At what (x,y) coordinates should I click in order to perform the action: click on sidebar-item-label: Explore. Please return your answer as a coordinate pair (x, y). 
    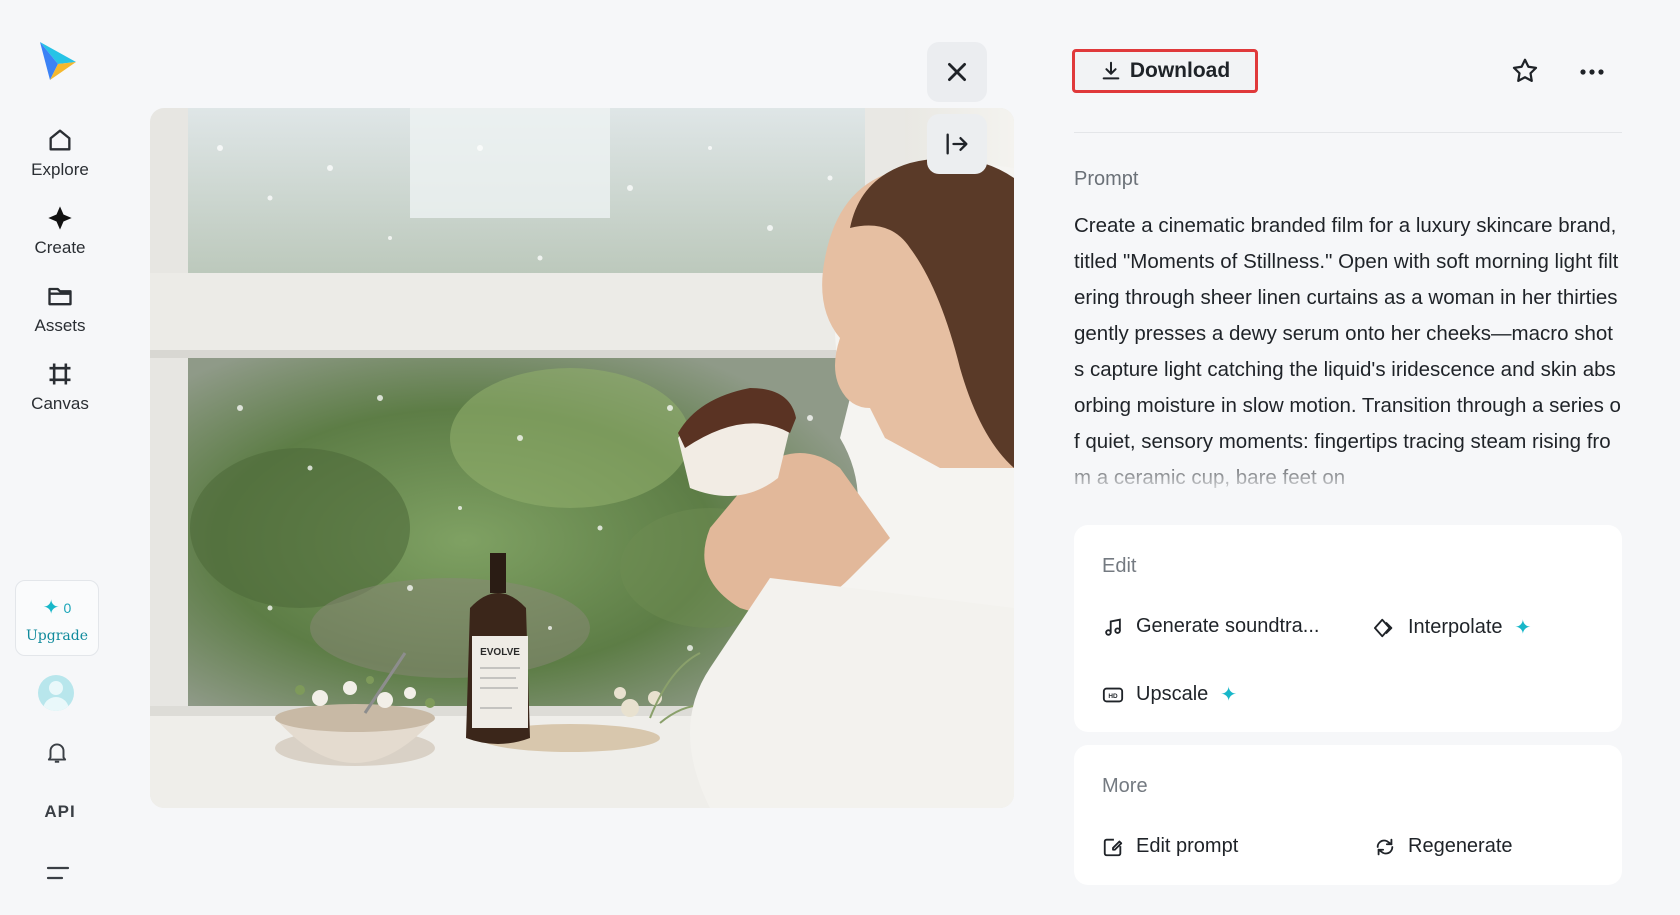
    Looking at the image, I should click on (60, 169).